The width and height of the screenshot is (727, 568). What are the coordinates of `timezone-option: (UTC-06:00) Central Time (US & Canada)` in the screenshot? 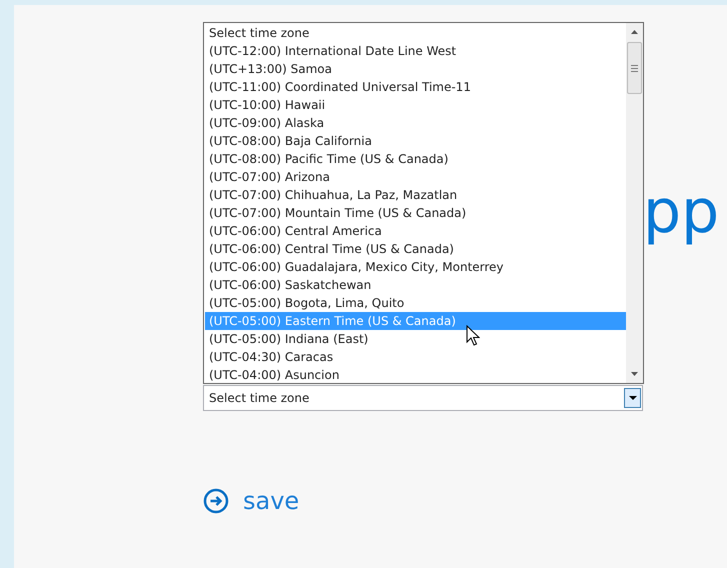 It's located at (415, 249).